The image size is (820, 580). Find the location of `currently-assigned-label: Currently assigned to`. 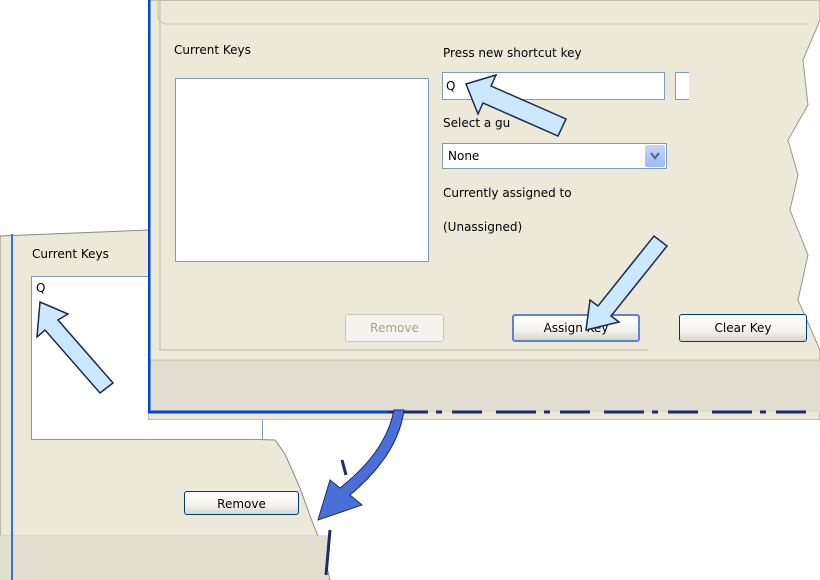

currently-assigned-label: Currently assigned to is located at coordinates (507, 193).